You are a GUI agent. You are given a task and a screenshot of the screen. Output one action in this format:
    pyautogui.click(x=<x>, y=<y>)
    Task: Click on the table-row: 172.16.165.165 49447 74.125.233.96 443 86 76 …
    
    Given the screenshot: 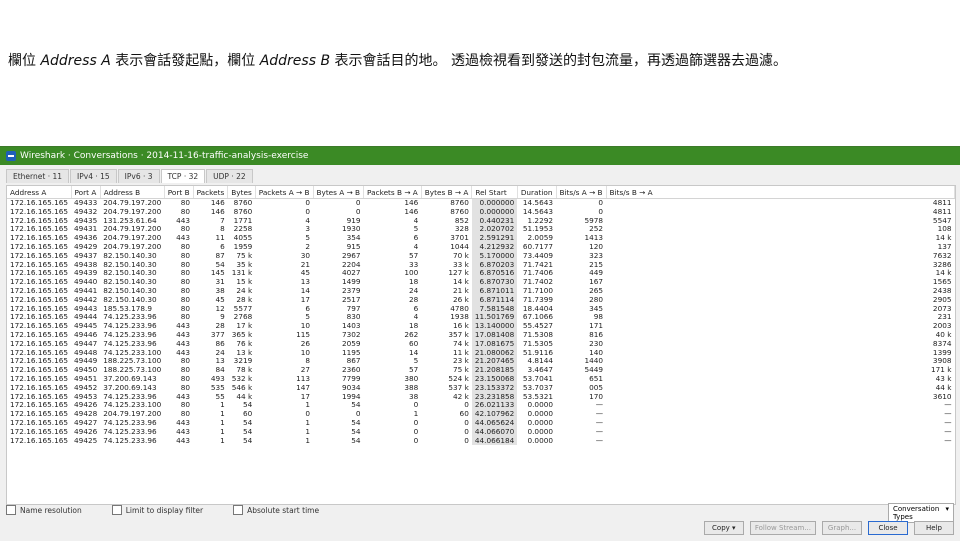 What is the action you would take?
    pyautogui.click(x=481, y=344)
    